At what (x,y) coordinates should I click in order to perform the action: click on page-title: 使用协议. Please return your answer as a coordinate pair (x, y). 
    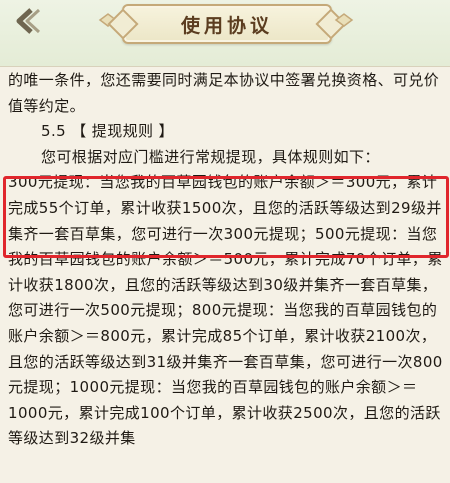
    Looking at the image, I should click on (226, 25).